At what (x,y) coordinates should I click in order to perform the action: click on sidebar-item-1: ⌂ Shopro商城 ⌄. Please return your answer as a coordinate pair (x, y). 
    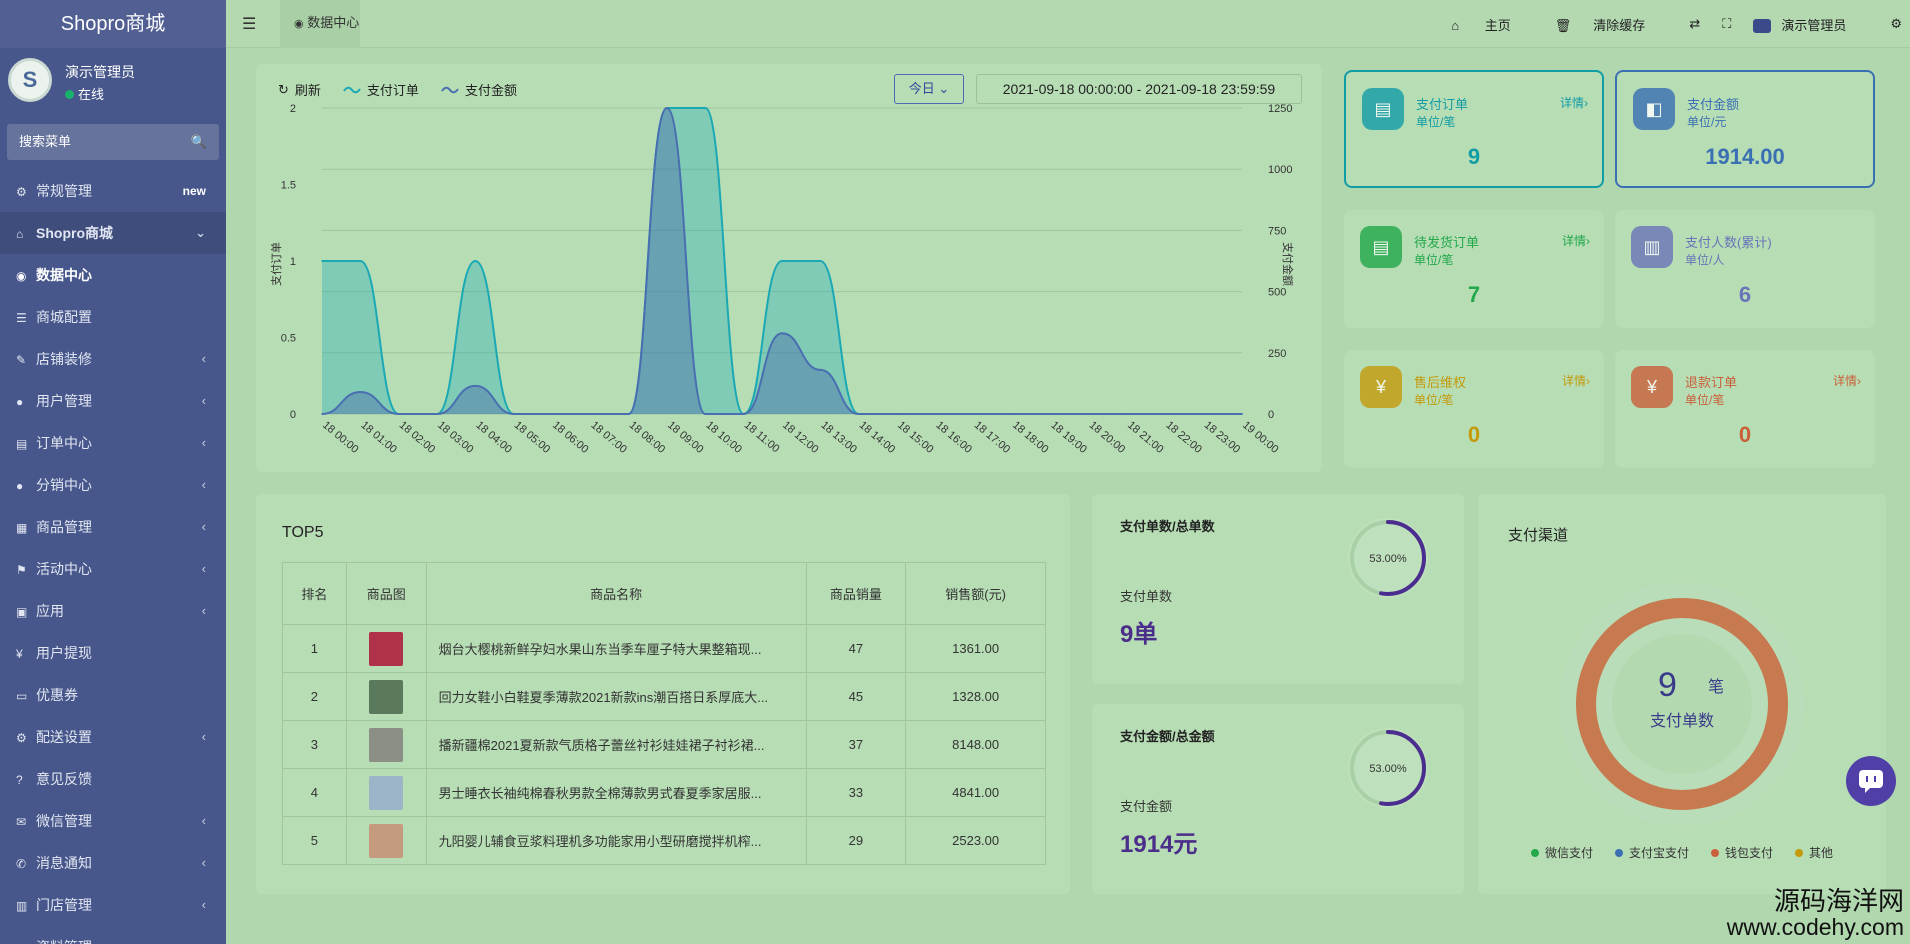
    Looking at the image, I should click on (113, 233).